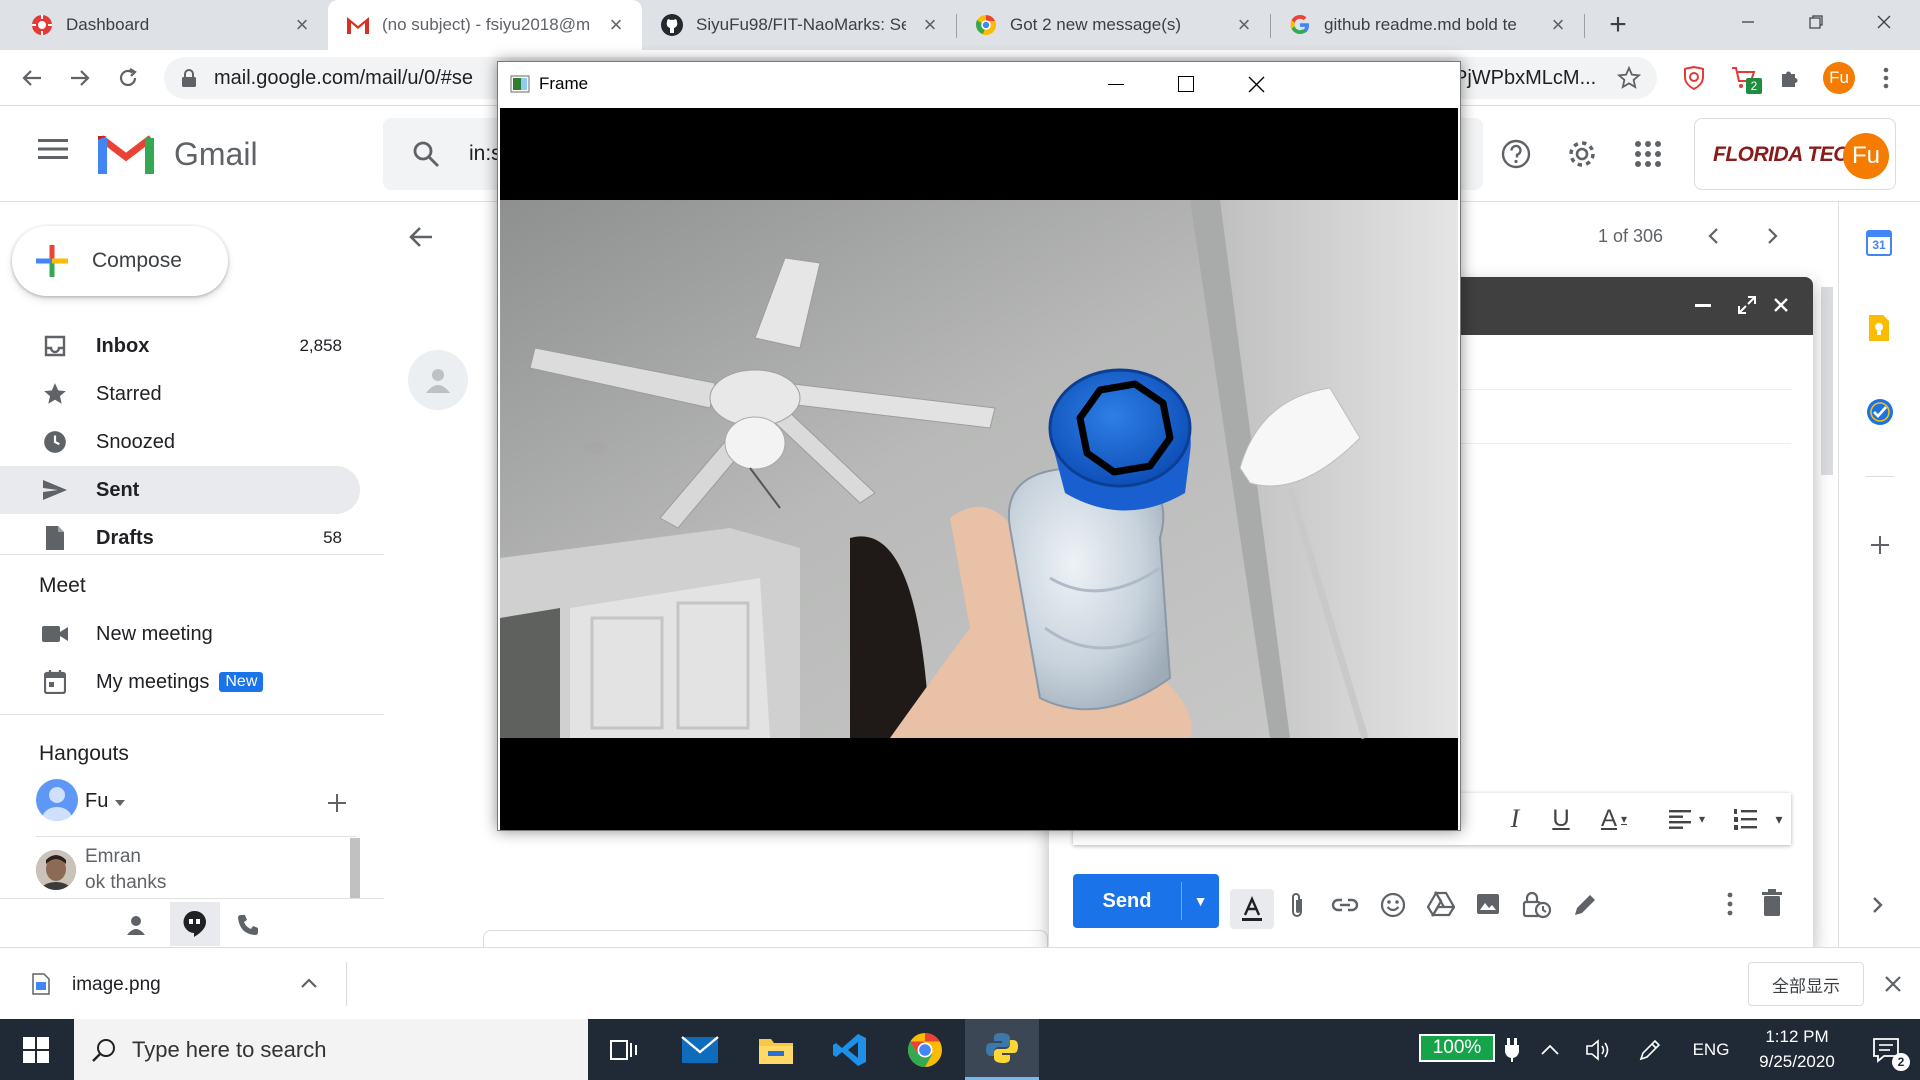  Describe the element at coordinates (1816, 22) in the screenshot. I see `window-restore-button` at that location.